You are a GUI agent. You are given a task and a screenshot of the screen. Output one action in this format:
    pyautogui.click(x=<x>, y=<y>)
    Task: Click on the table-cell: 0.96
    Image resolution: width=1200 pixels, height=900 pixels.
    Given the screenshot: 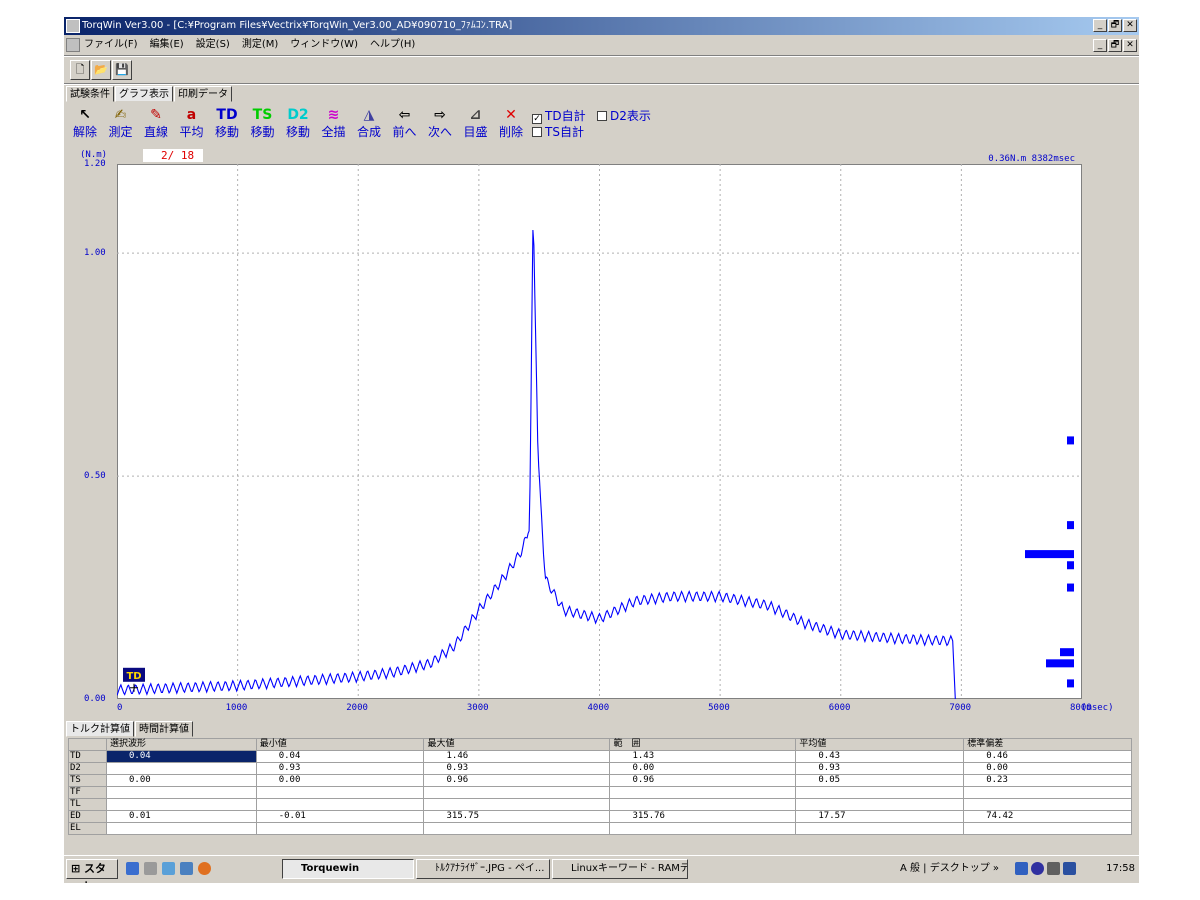 What is the action you would take?
    pyautogui.click(x=517, y=780)
    